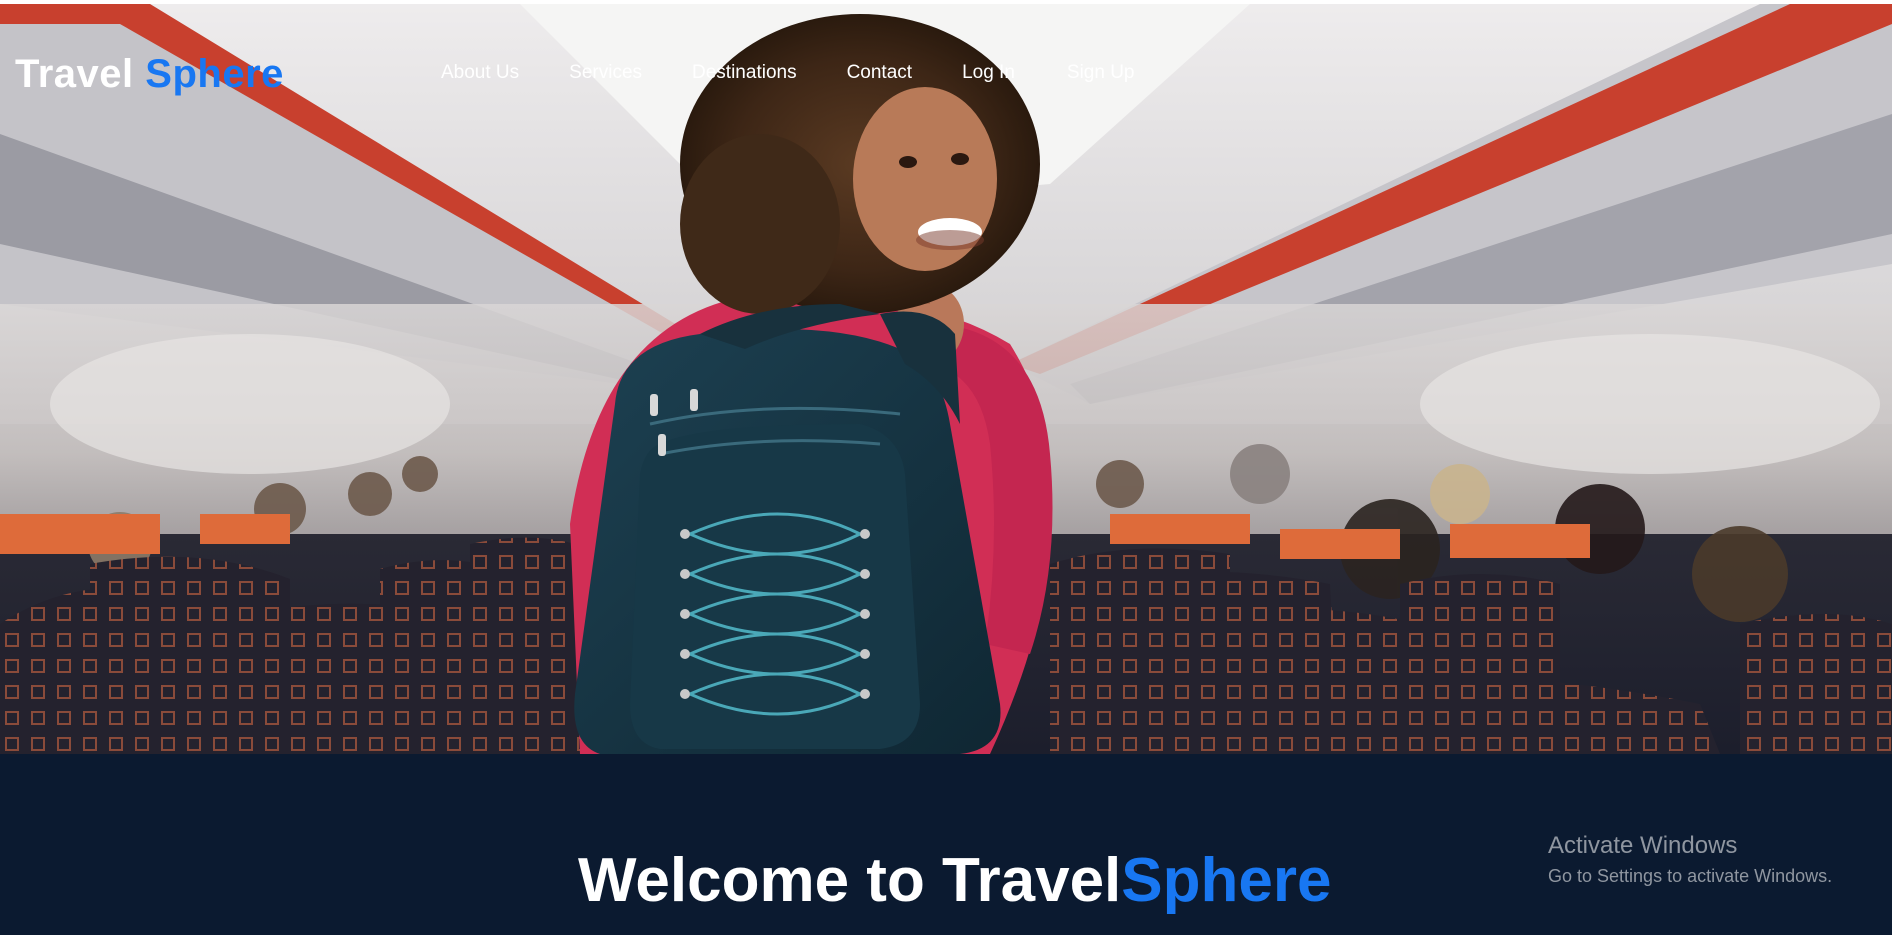  I want to click on nav-link-sign-up: Sign Up, so click(1101, 73).